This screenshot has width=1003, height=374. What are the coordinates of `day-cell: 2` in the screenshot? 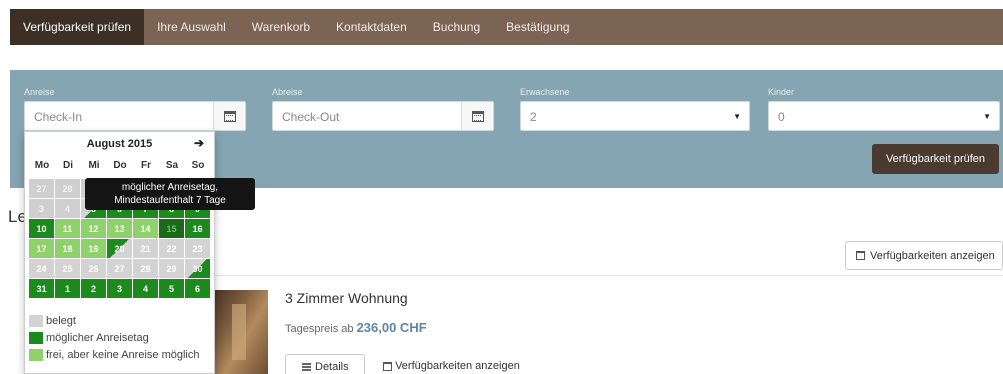 It's located at (93, 288).